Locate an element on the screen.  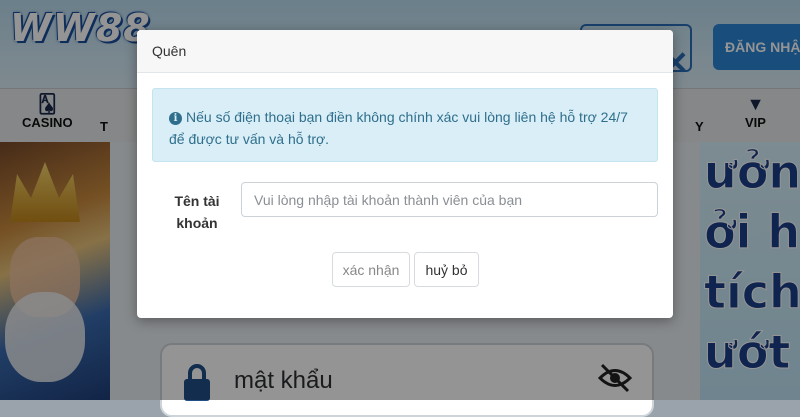
info-icon: i is located at coordinates (175, 118).